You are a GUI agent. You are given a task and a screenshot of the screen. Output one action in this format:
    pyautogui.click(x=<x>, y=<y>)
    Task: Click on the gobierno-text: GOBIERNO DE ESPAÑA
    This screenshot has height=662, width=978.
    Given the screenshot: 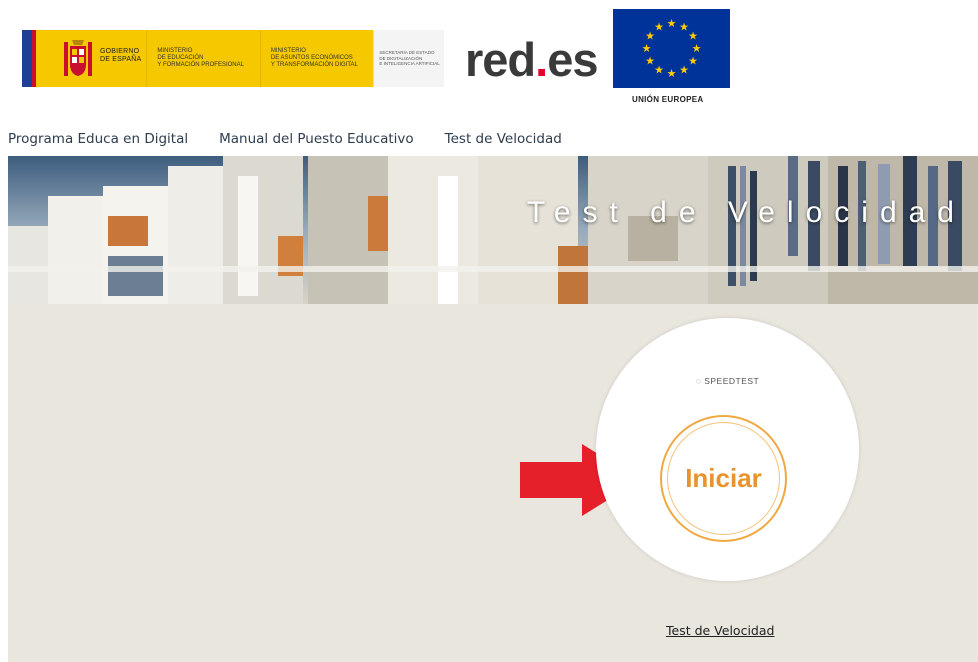 What is the action you would take?
    pyautogui.click(x=120, y=56)
    